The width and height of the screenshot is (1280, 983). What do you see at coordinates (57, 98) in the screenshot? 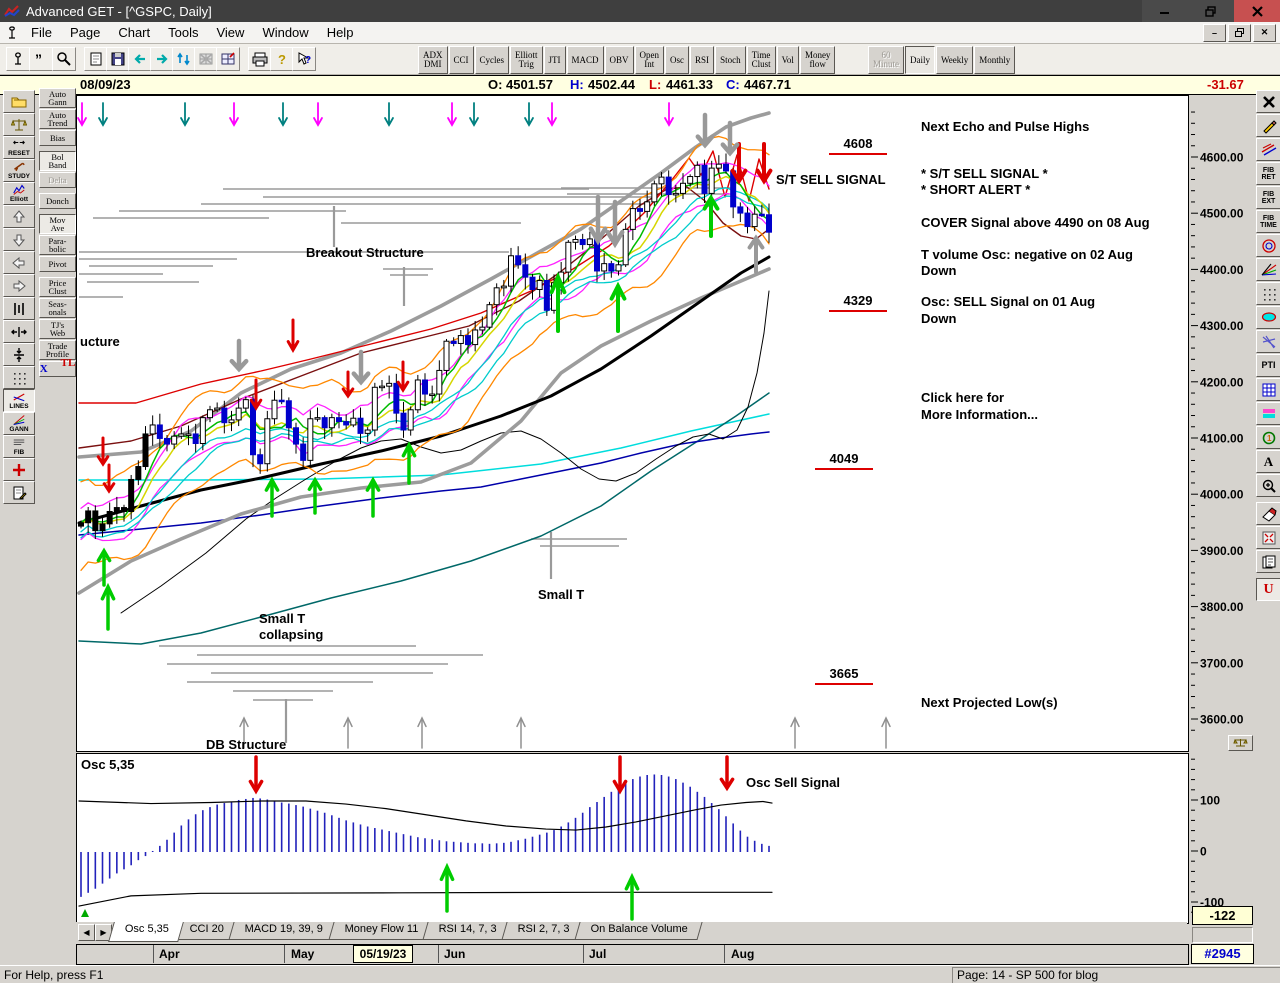
I see `study-auto-gann: Auto Gann` at bounding box center [57, 98].